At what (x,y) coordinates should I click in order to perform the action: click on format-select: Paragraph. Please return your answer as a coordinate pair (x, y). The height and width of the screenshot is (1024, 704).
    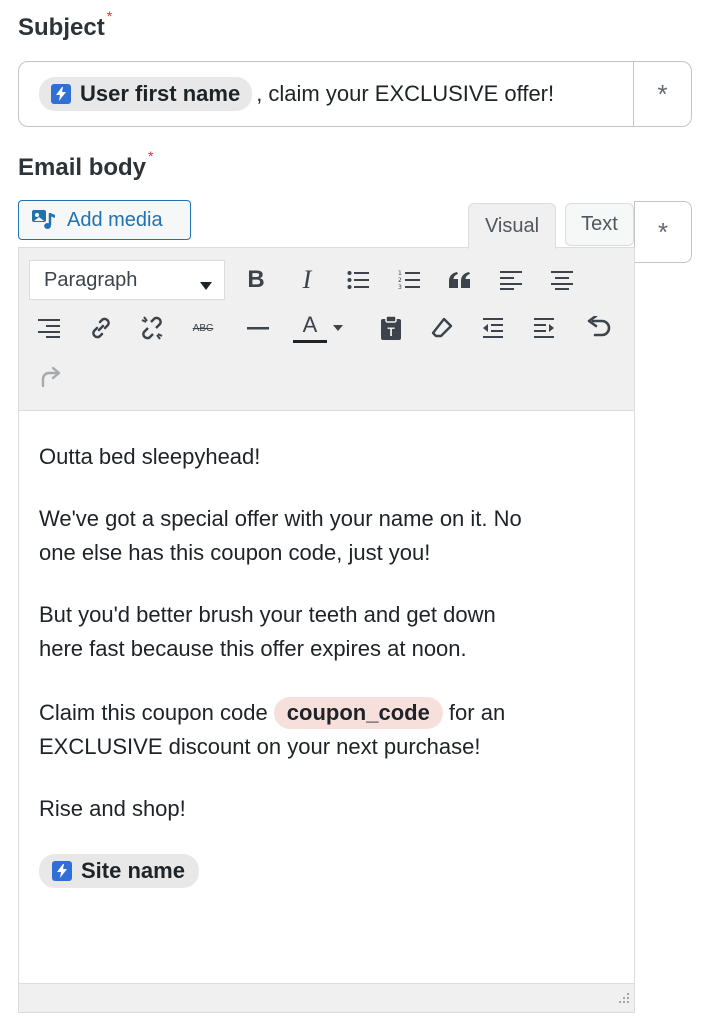
    Looking at the image, I should click on (127, 280).